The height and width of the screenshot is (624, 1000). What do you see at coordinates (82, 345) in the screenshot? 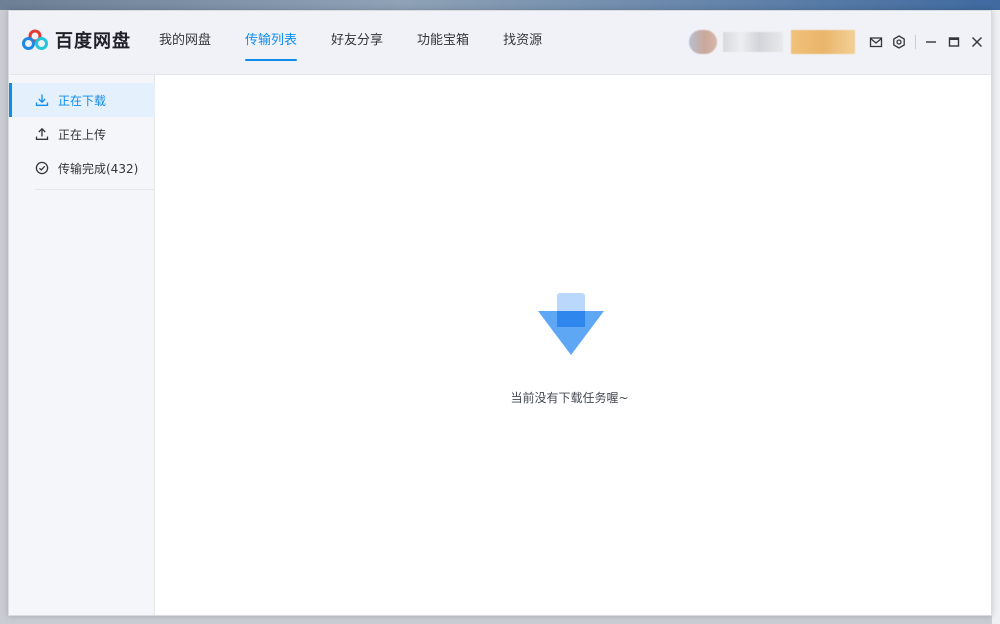
I see `transfer-sidebar: 正在下载 正在上传 传输完成(432)` at bounding box center [82, 345].